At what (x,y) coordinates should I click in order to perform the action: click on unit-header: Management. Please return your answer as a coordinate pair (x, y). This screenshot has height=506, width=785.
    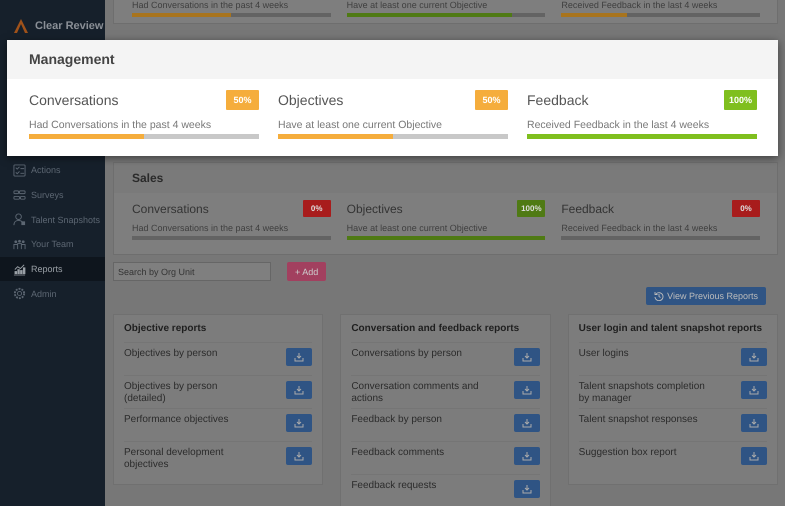
    Looking at the image, I should click on (392, 59).